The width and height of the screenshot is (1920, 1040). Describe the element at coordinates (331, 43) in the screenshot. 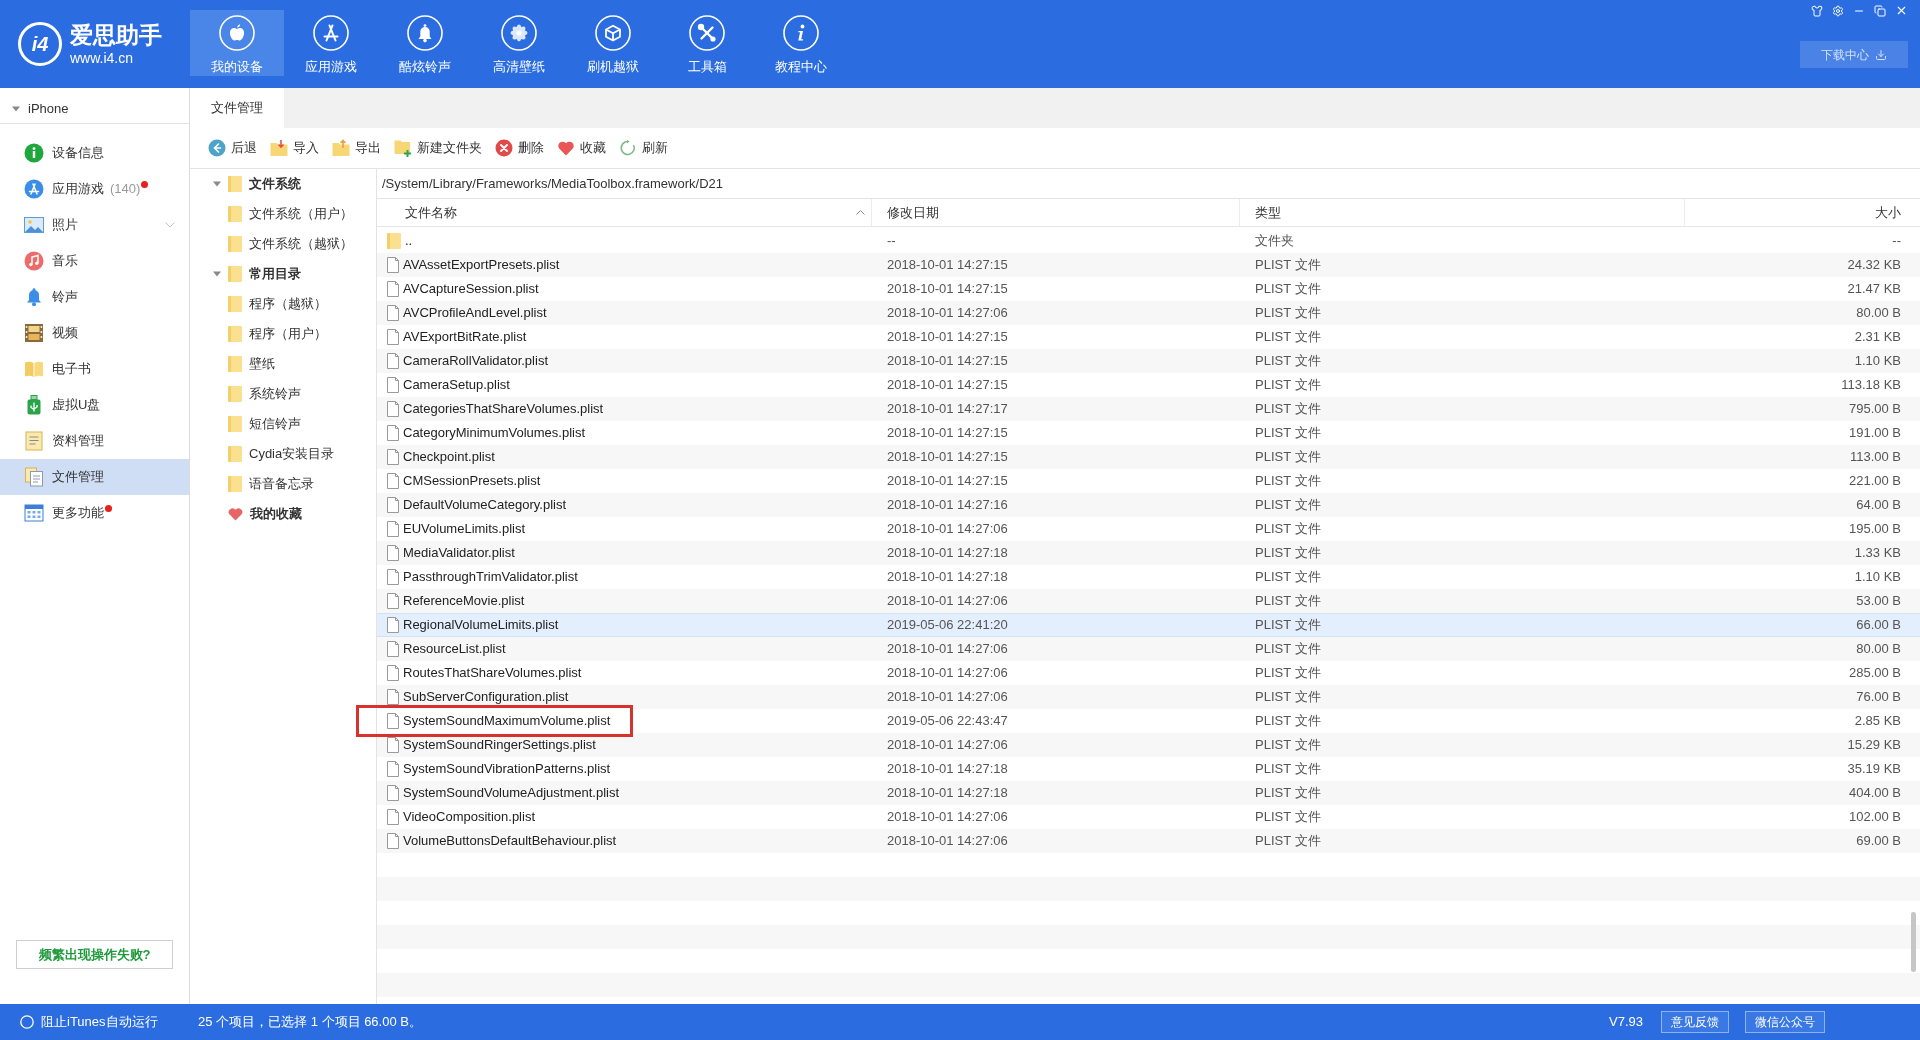

I see `nav-tab: 应用游戏` at that location.